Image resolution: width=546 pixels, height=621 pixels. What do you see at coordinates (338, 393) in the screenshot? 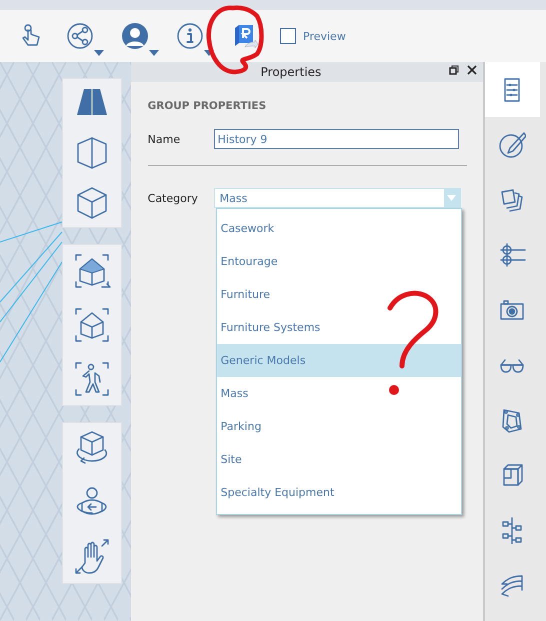
I see `dropdown-option: Mass` at bounding box center [338, 393].